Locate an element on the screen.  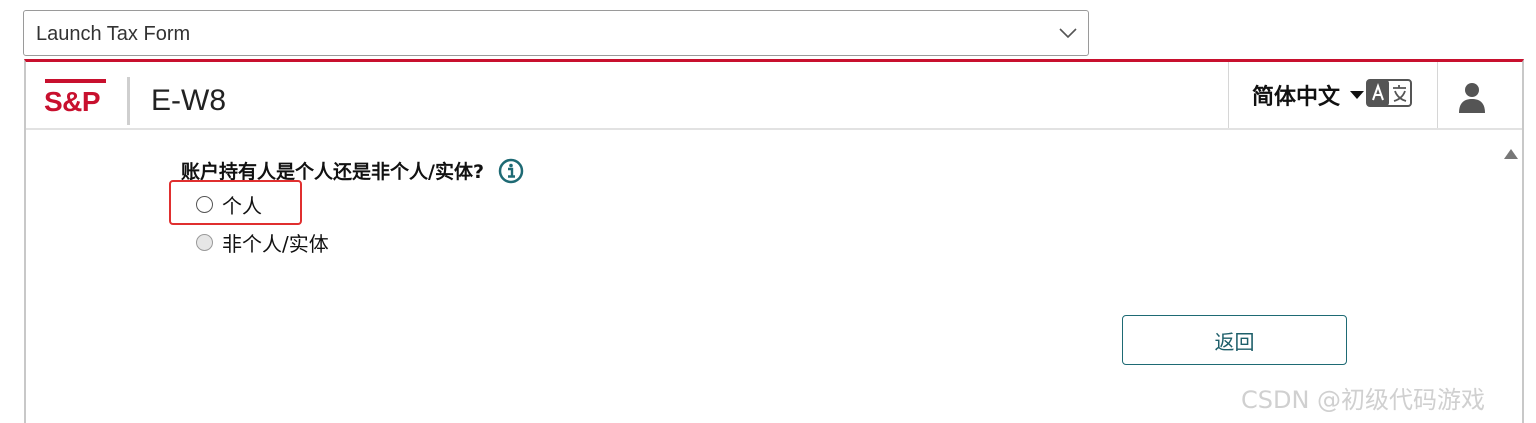
radio-entity is located at coordinates (204, 242).